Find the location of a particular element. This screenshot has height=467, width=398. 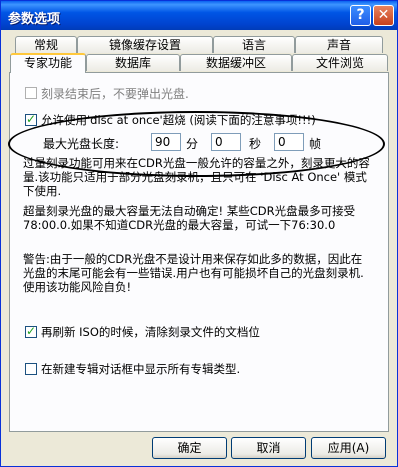

frames-input: 0 is located at coordinates (289, 142).